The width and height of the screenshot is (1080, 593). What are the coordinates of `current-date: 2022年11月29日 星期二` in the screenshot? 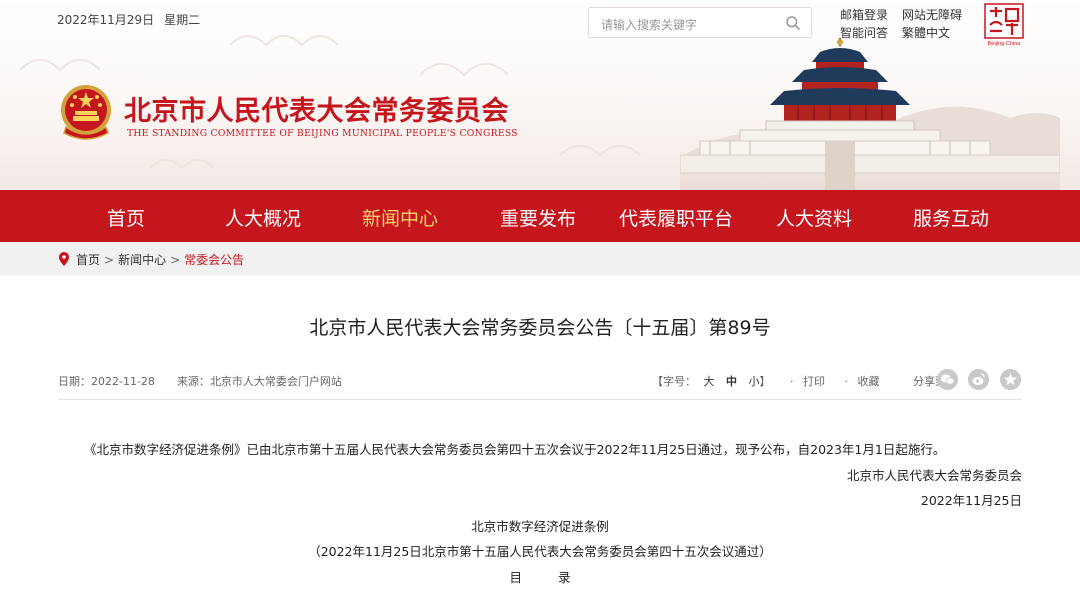 It's located at (128, 19).